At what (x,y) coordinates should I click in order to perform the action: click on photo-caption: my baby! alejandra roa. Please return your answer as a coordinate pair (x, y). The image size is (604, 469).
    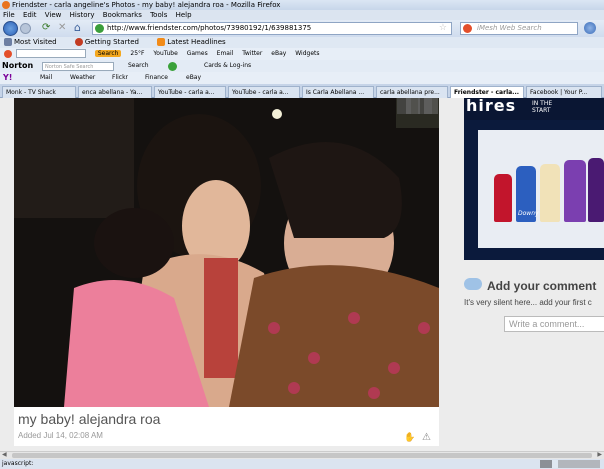
    Looking at the image, I should click on (89, 419).